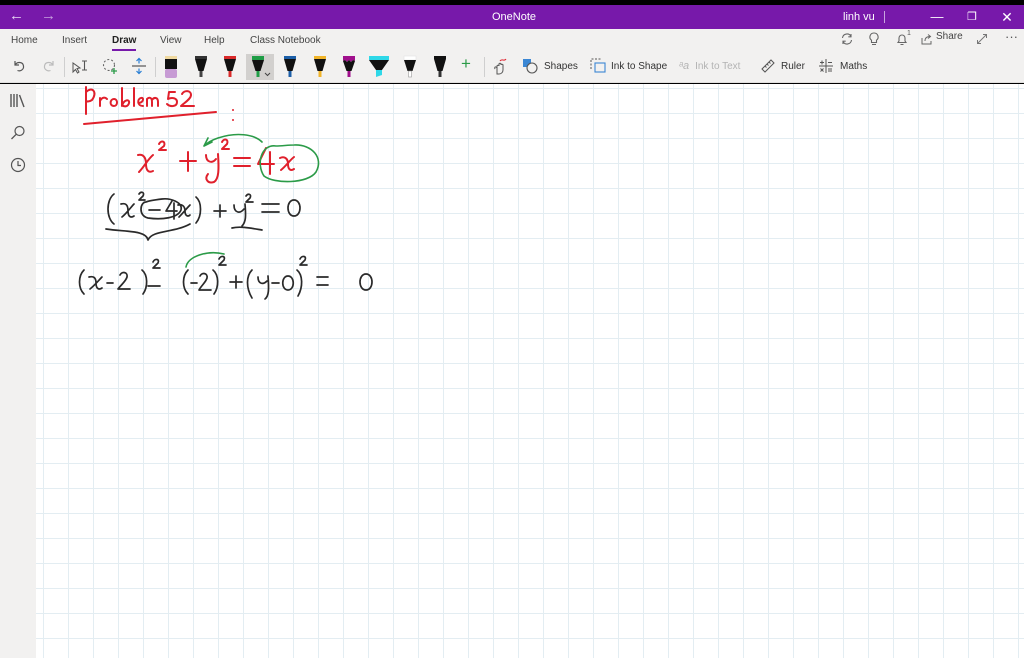 This screenshot has height=658, width=1024. What do you see at coordinates (859, 17) in the screenshot?
I see `user-name: linh vu` at bounding box center [859, 17].